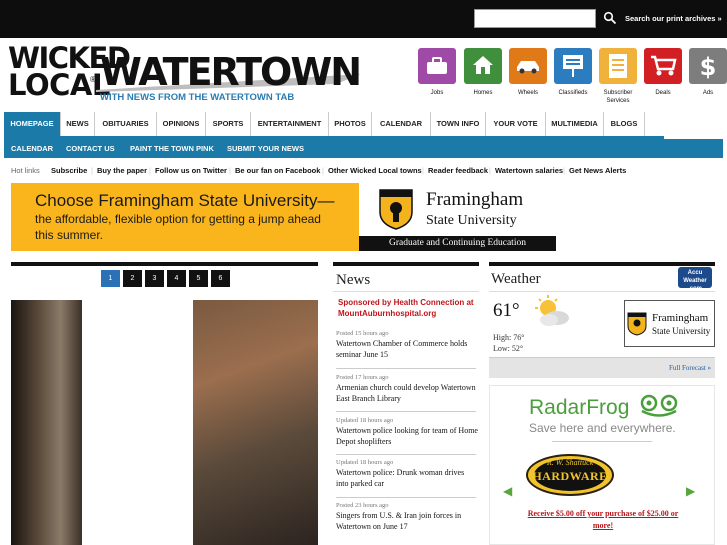 This screenshot has height=545, width=727. Describe the element at coordinates (290, 124) in the screenshot. I see `nav-entertainment: ENTERTAINMENT` at that location.